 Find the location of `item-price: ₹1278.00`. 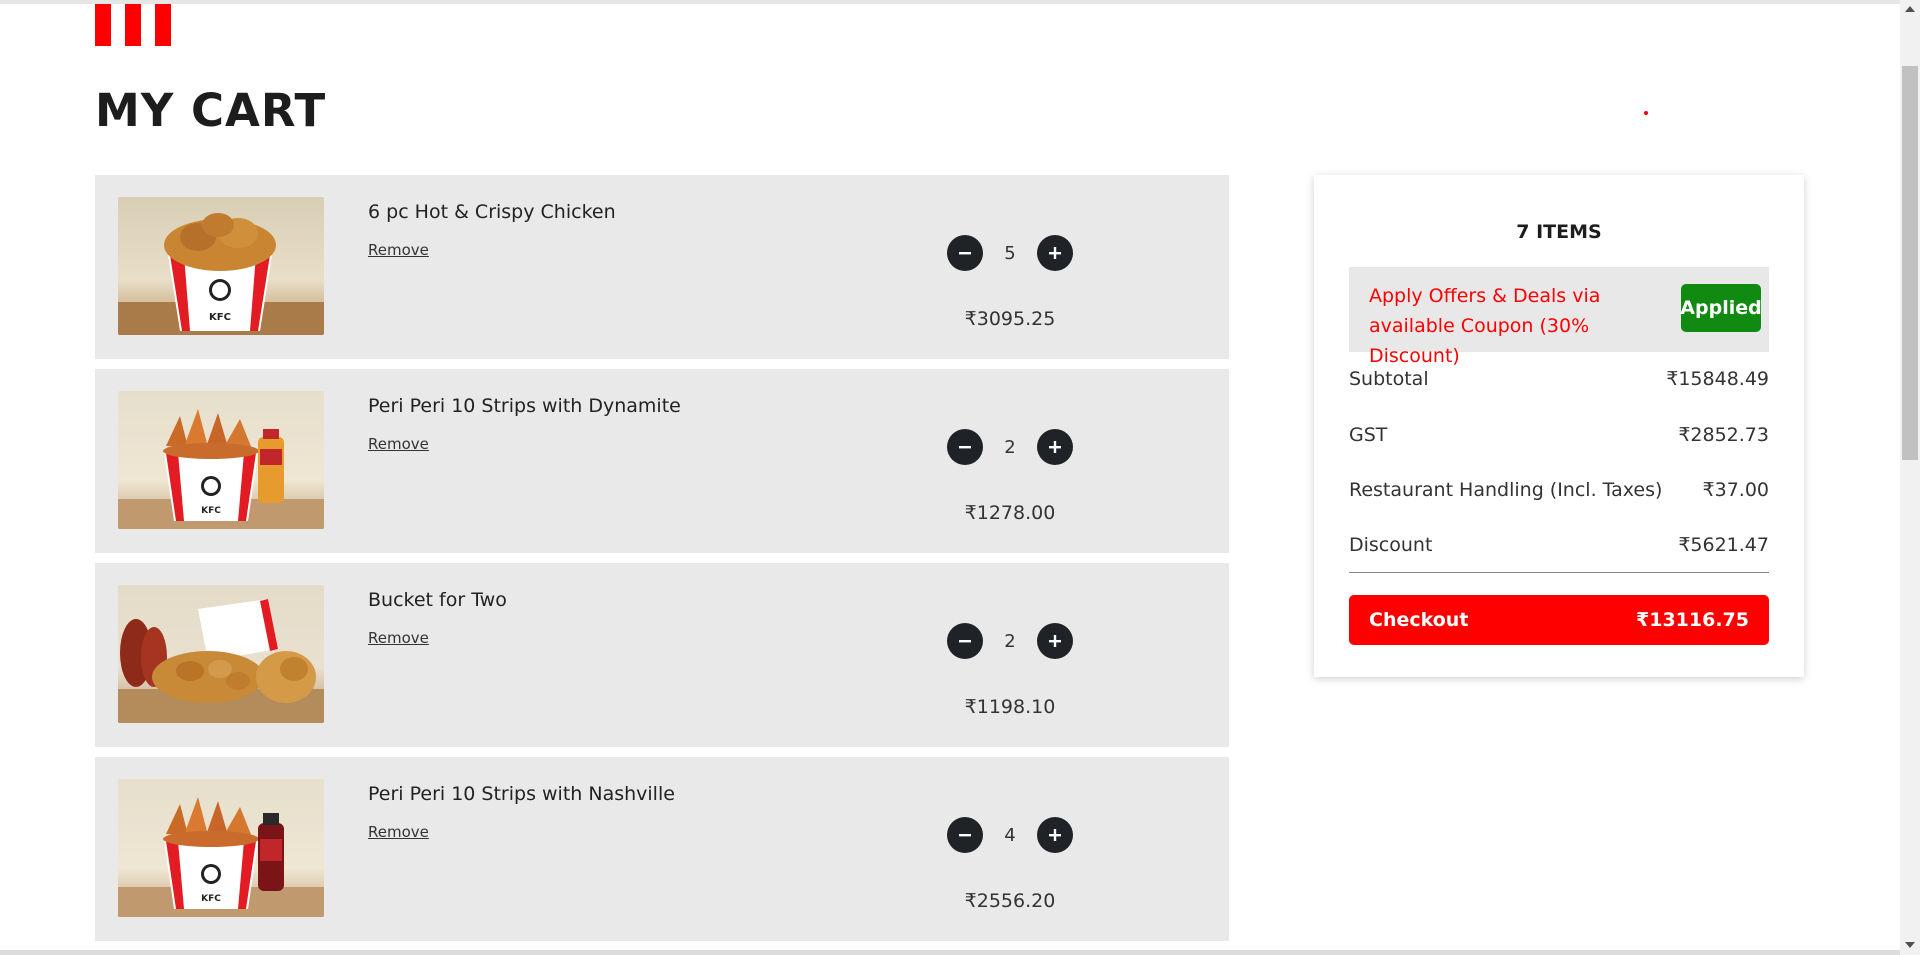

item-price: ₹1278.00 is located at coordinates (1010, 513).